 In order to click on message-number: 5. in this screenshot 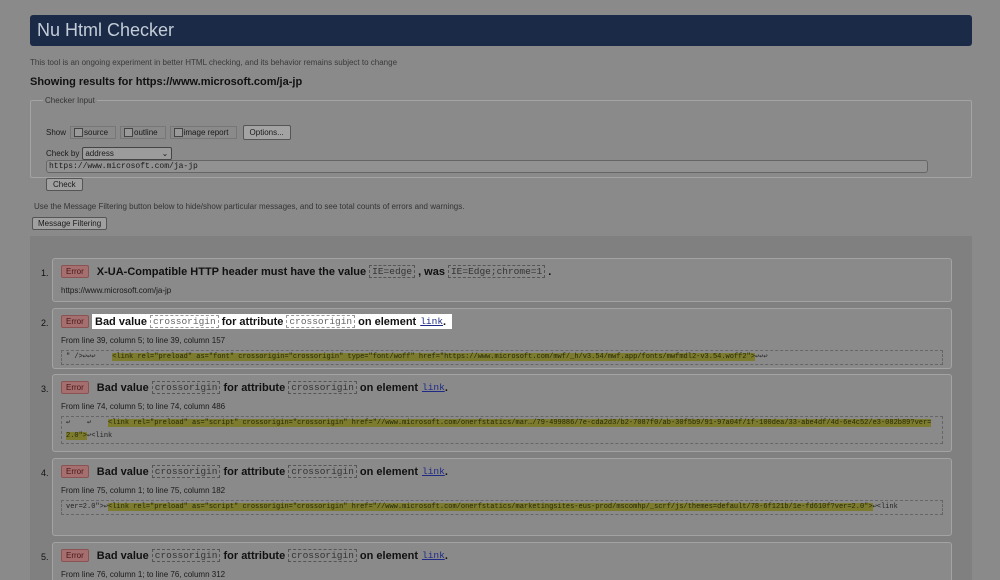, I will do `click(45, 557)`.